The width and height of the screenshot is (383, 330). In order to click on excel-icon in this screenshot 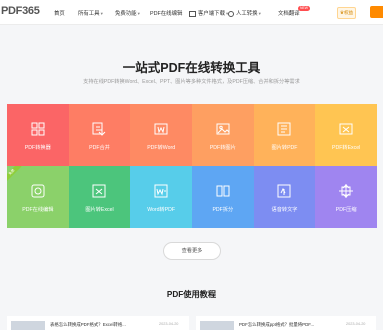, I will do `click(346, 129)`.